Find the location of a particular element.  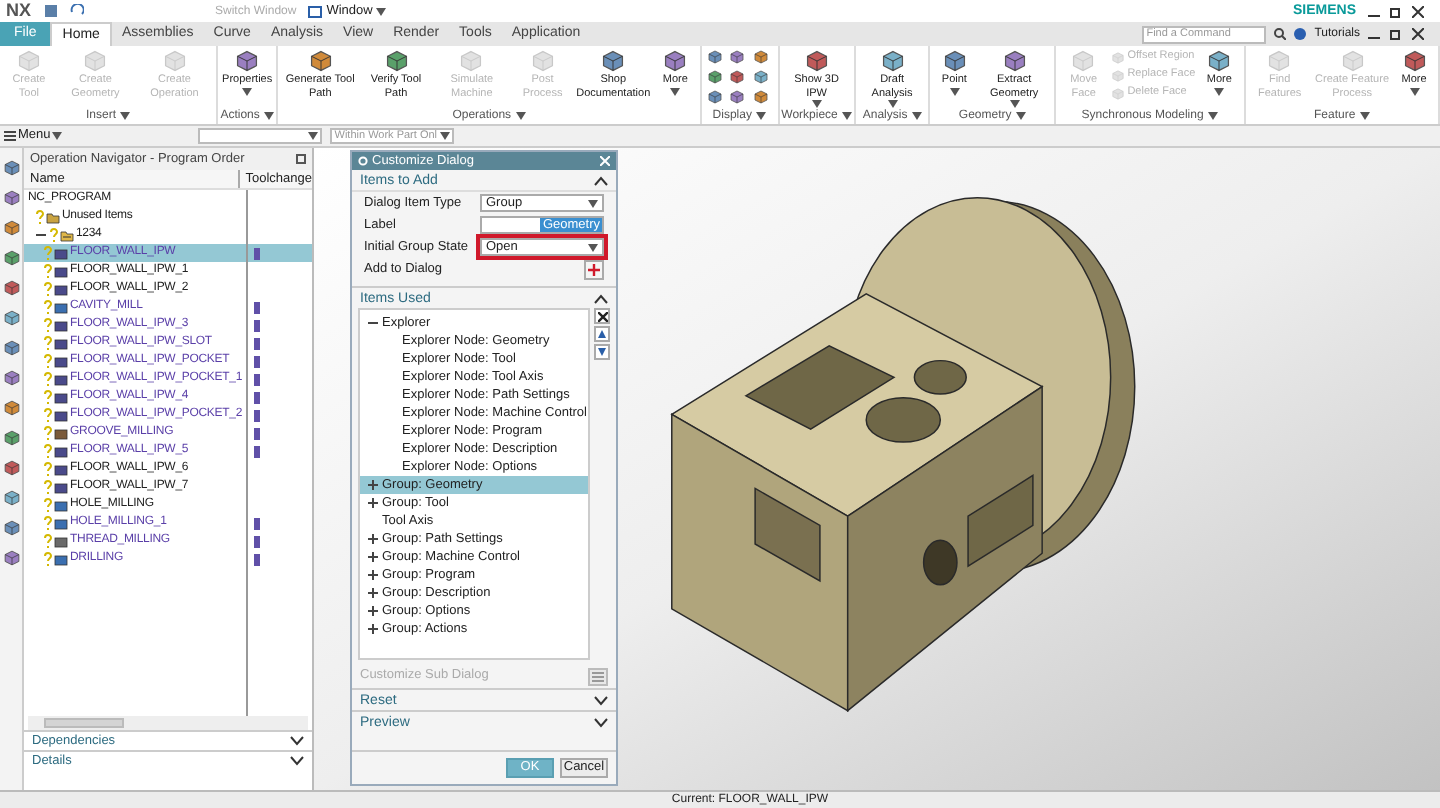

move-up-button is located at coordinates (602, 334).